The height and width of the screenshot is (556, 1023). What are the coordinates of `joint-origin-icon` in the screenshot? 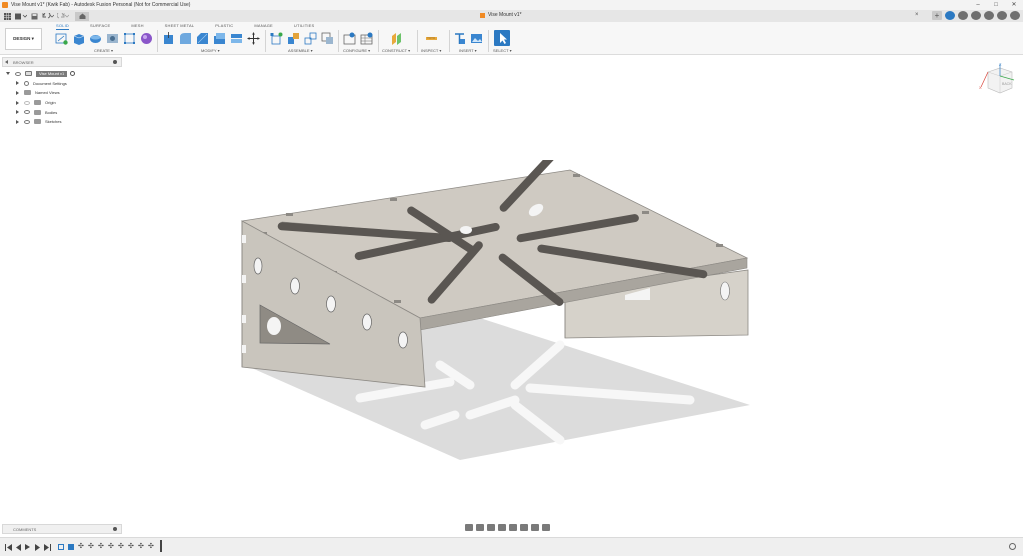 It's located at (327, 38).